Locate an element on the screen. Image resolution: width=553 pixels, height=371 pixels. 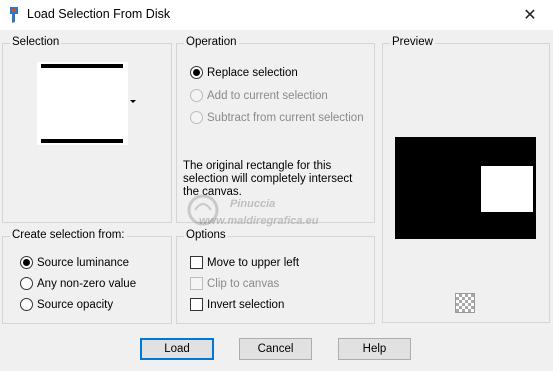
close-button: ✕ is located at coordinates (530, 15).